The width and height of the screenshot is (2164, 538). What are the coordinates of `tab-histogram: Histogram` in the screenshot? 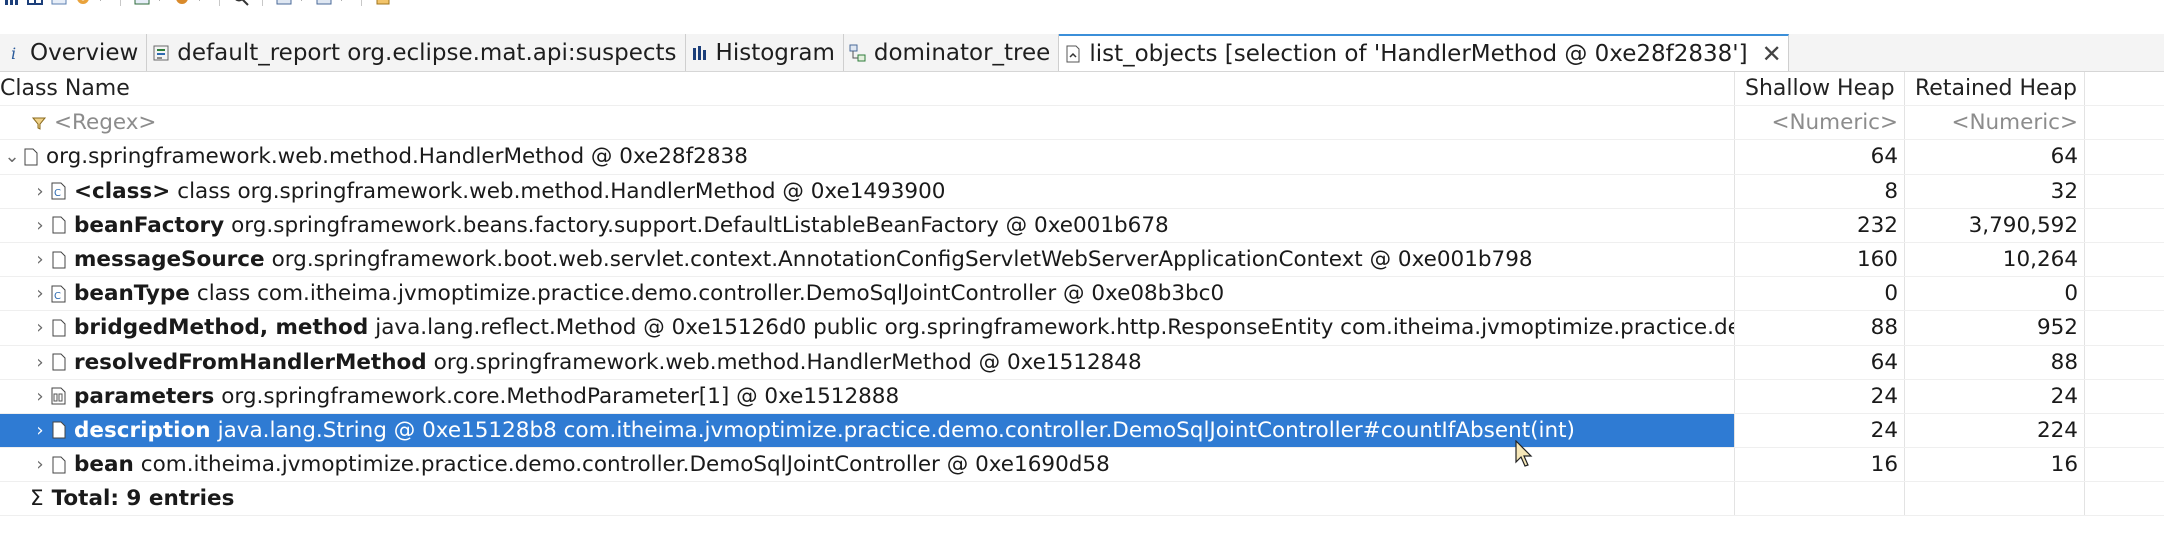 It's located at (765, 52).